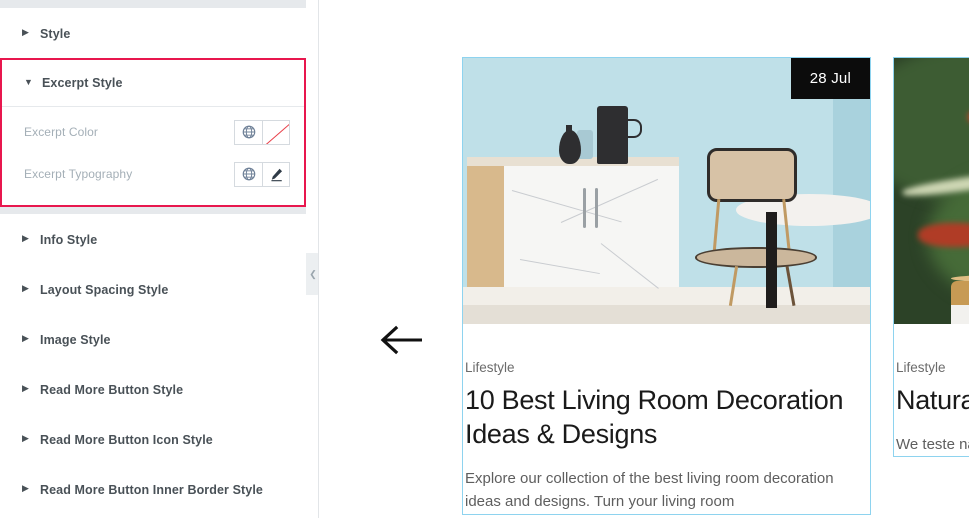  I want to click on sidebar-section-info-style: ▶ Info Style, so click(153, 239).